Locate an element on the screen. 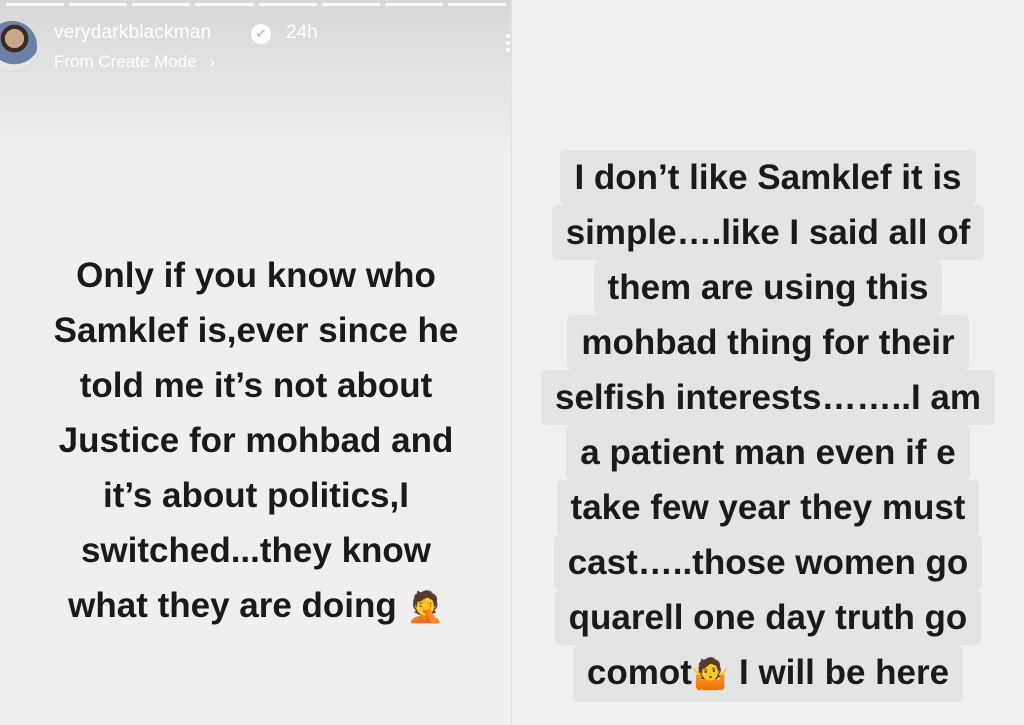  facepalm-emoji: 🤦 is located at coordinates (425, 608).